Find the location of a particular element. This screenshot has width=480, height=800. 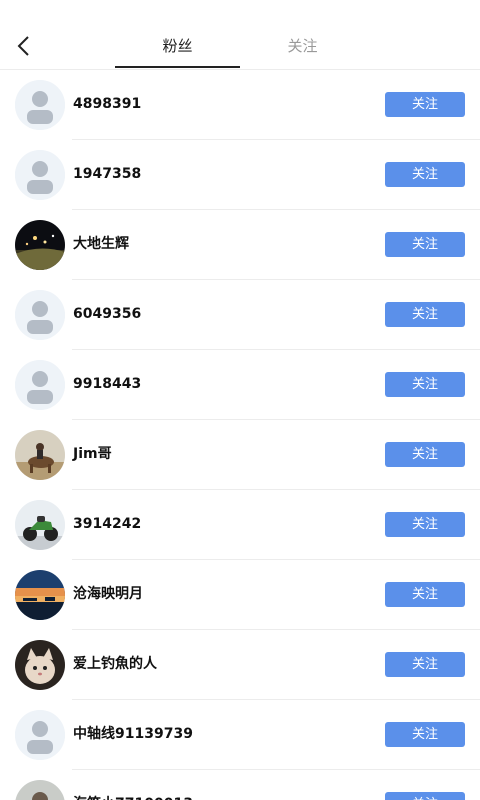

fan-list-item: 9918443 关注 is located at coordinates (240, 385).